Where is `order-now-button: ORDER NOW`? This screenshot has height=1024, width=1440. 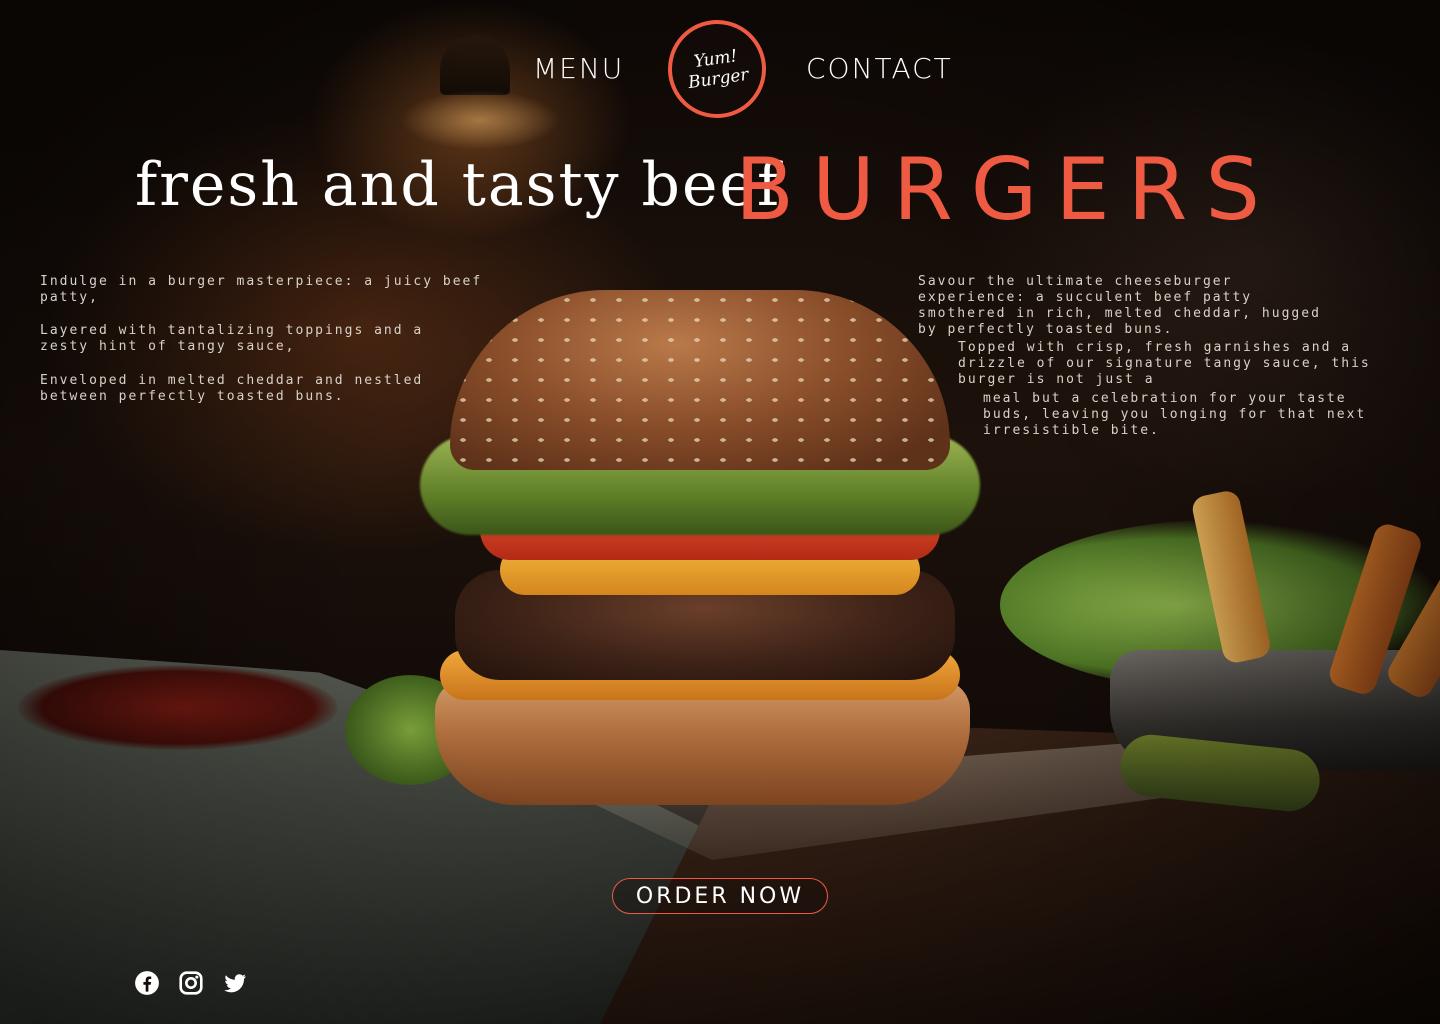 order-now-button: ORDER NOW is located at coordinates (720, 896).